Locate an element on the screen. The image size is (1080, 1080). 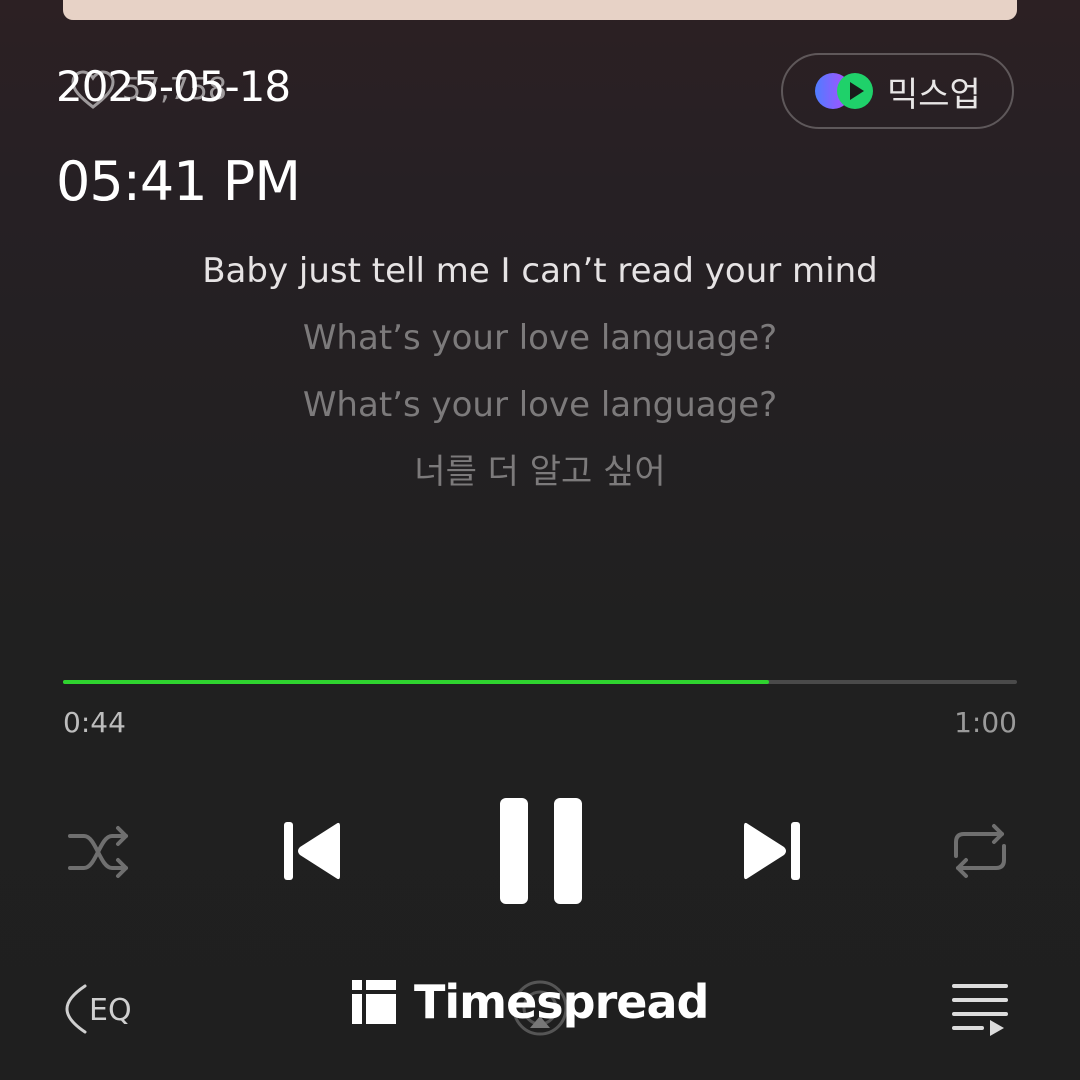
watermark-text: Timespread is located at coordinates (561, 1002).